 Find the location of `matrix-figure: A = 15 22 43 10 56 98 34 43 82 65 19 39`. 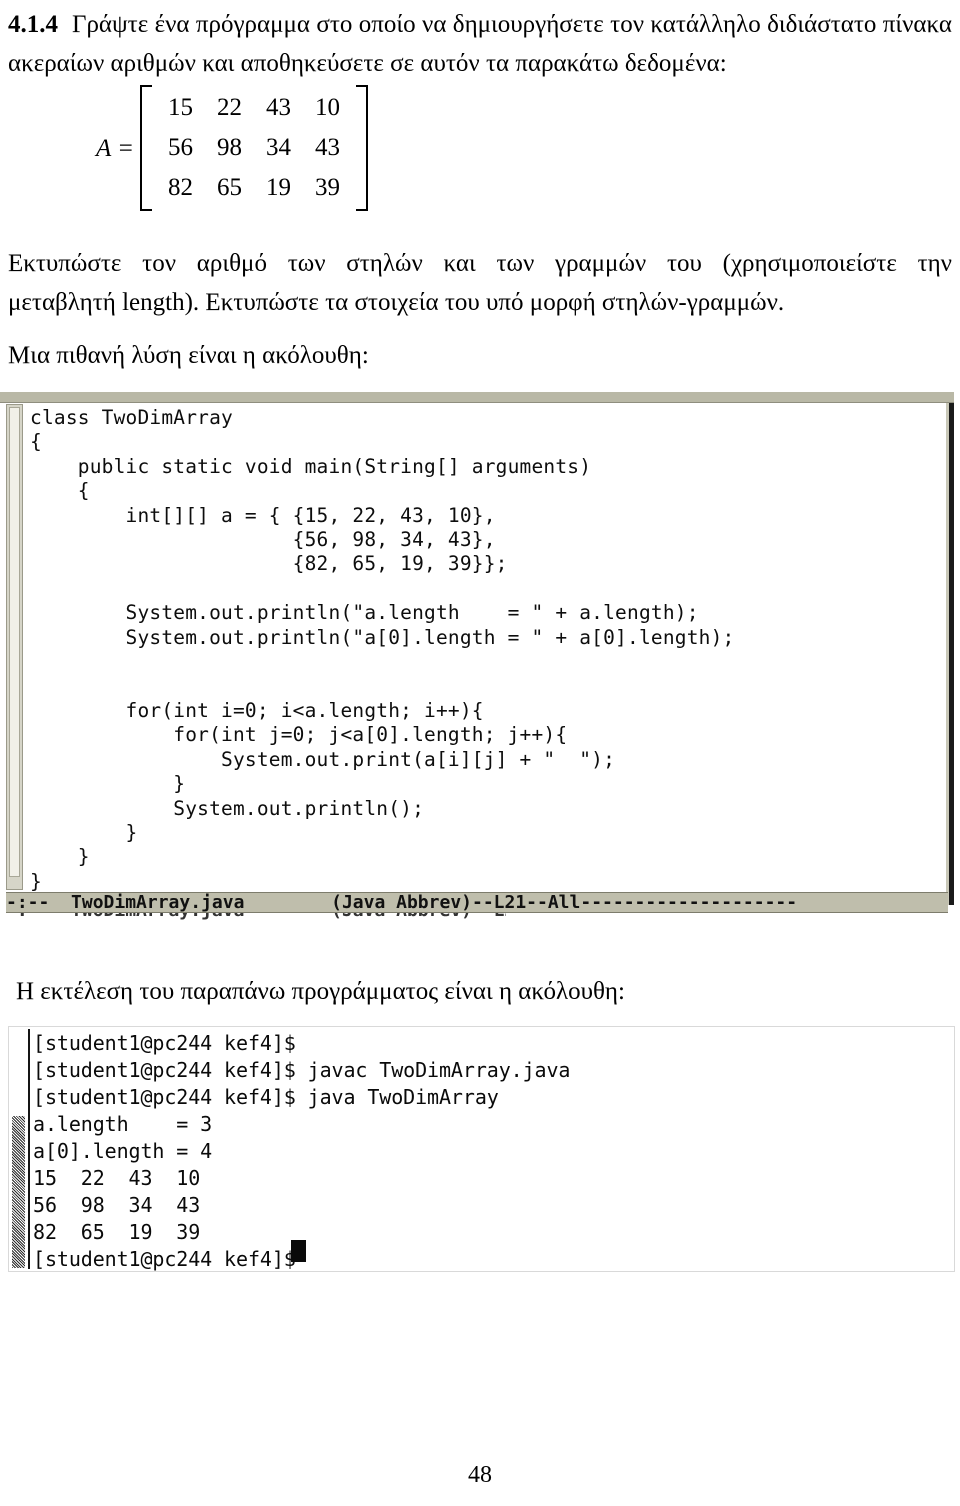

matrix-figure: A = 15 22 43 10 56 98 34 43 82 65 19 39 is located at coordinates (232, 148).